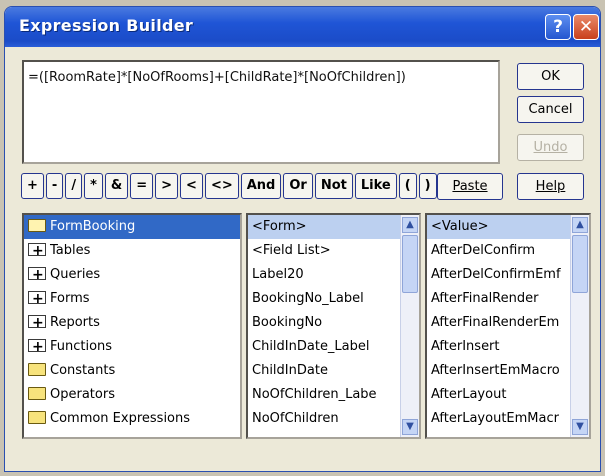 This screenshot has width=605, height=476. I want to click on title-bar: Expression Builder ? ✕, so click(302, 27).